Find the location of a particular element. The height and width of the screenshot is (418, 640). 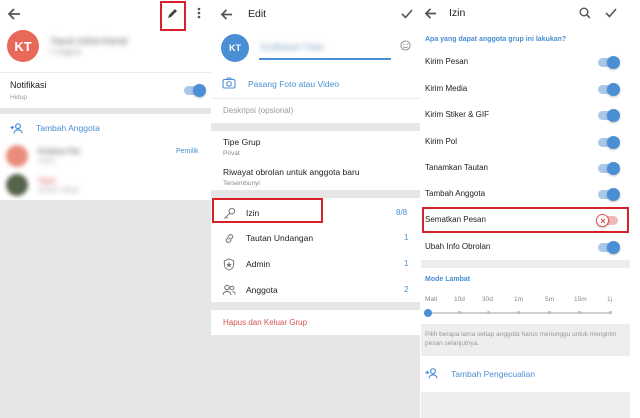

permission-label: Tanamkan Tautan is located at coordinates (457, 167).